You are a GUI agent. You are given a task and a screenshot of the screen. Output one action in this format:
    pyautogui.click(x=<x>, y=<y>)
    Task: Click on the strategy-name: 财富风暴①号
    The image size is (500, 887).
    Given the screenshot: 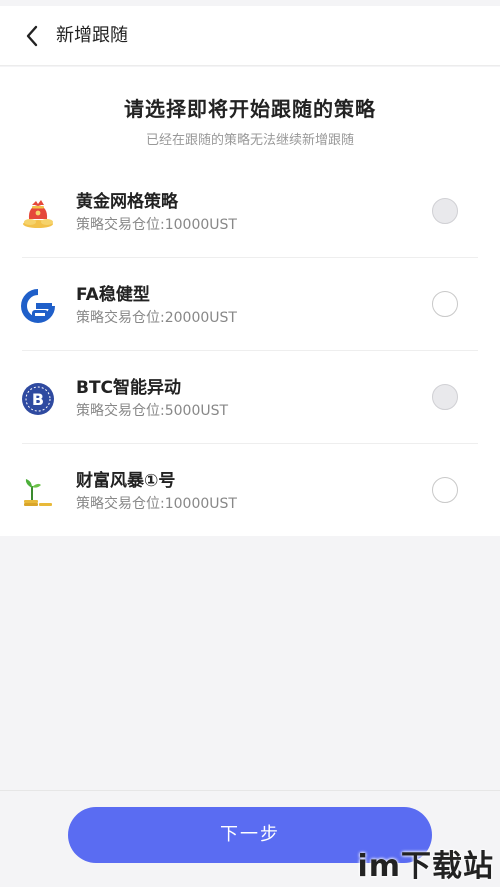 What is the action you would take?
    pyautogui.click(x=126, y=481)
    